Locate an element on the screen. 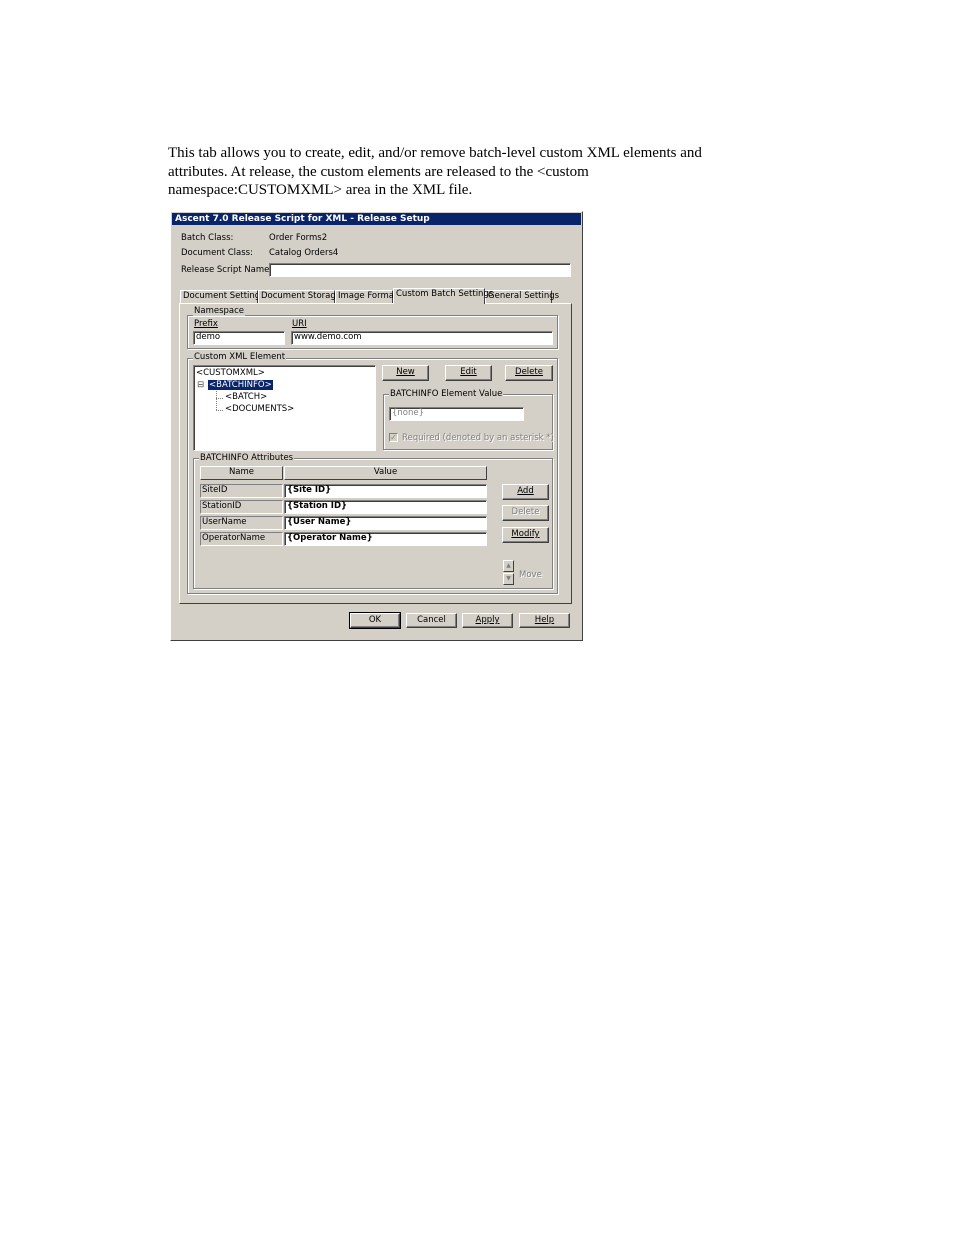 The width and height of the screenshot is (954, 1235). ok-button: OK is located at coordinates (375, 620).